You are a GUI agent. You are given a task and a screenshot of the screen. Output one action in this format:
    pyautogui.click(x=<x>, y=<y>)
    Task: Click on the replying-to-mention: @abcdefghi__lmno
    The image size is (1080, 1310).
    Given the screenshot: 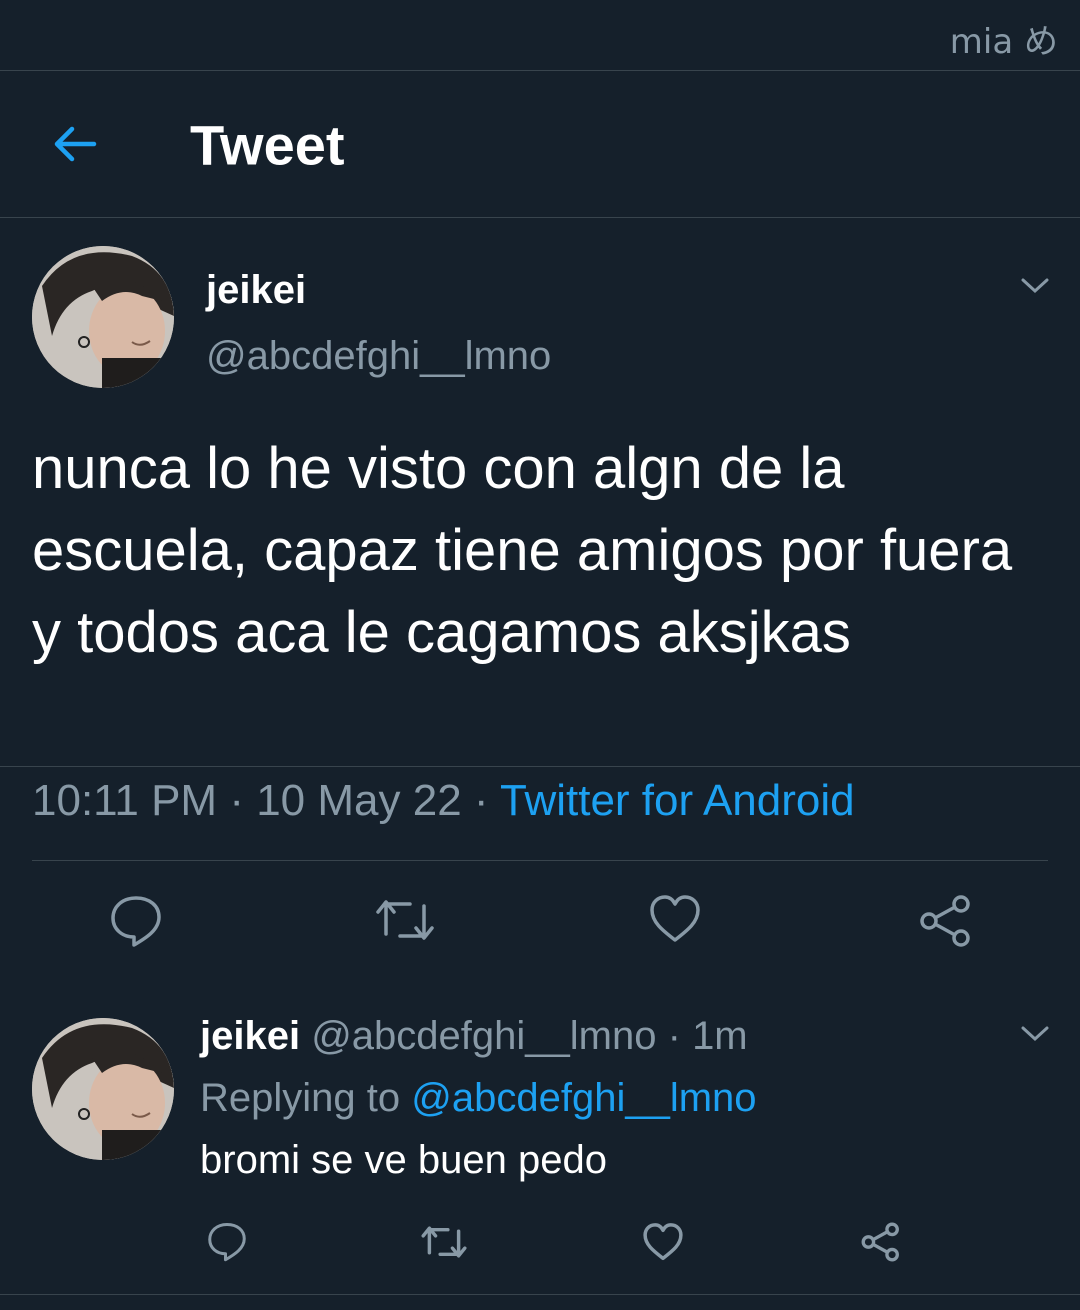 What is the action you would take?
    pyautogui.click(x=583, y=1098)
    